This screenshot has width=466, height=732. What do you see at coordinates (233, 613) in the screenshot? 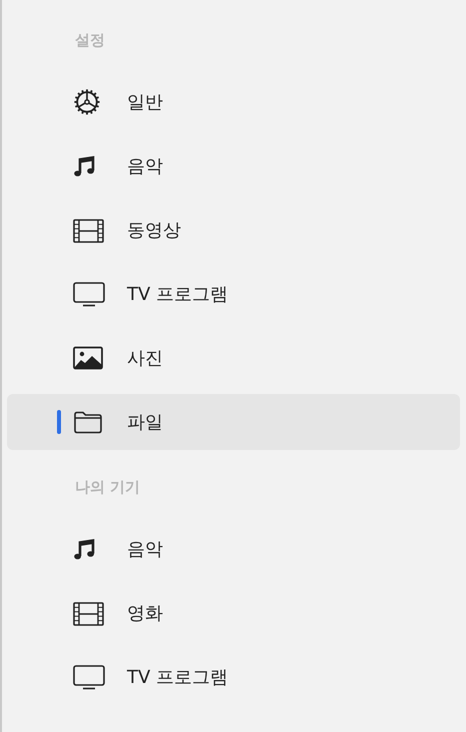
I see `sidebar-item: 영화` at bounding box center [233, 613].